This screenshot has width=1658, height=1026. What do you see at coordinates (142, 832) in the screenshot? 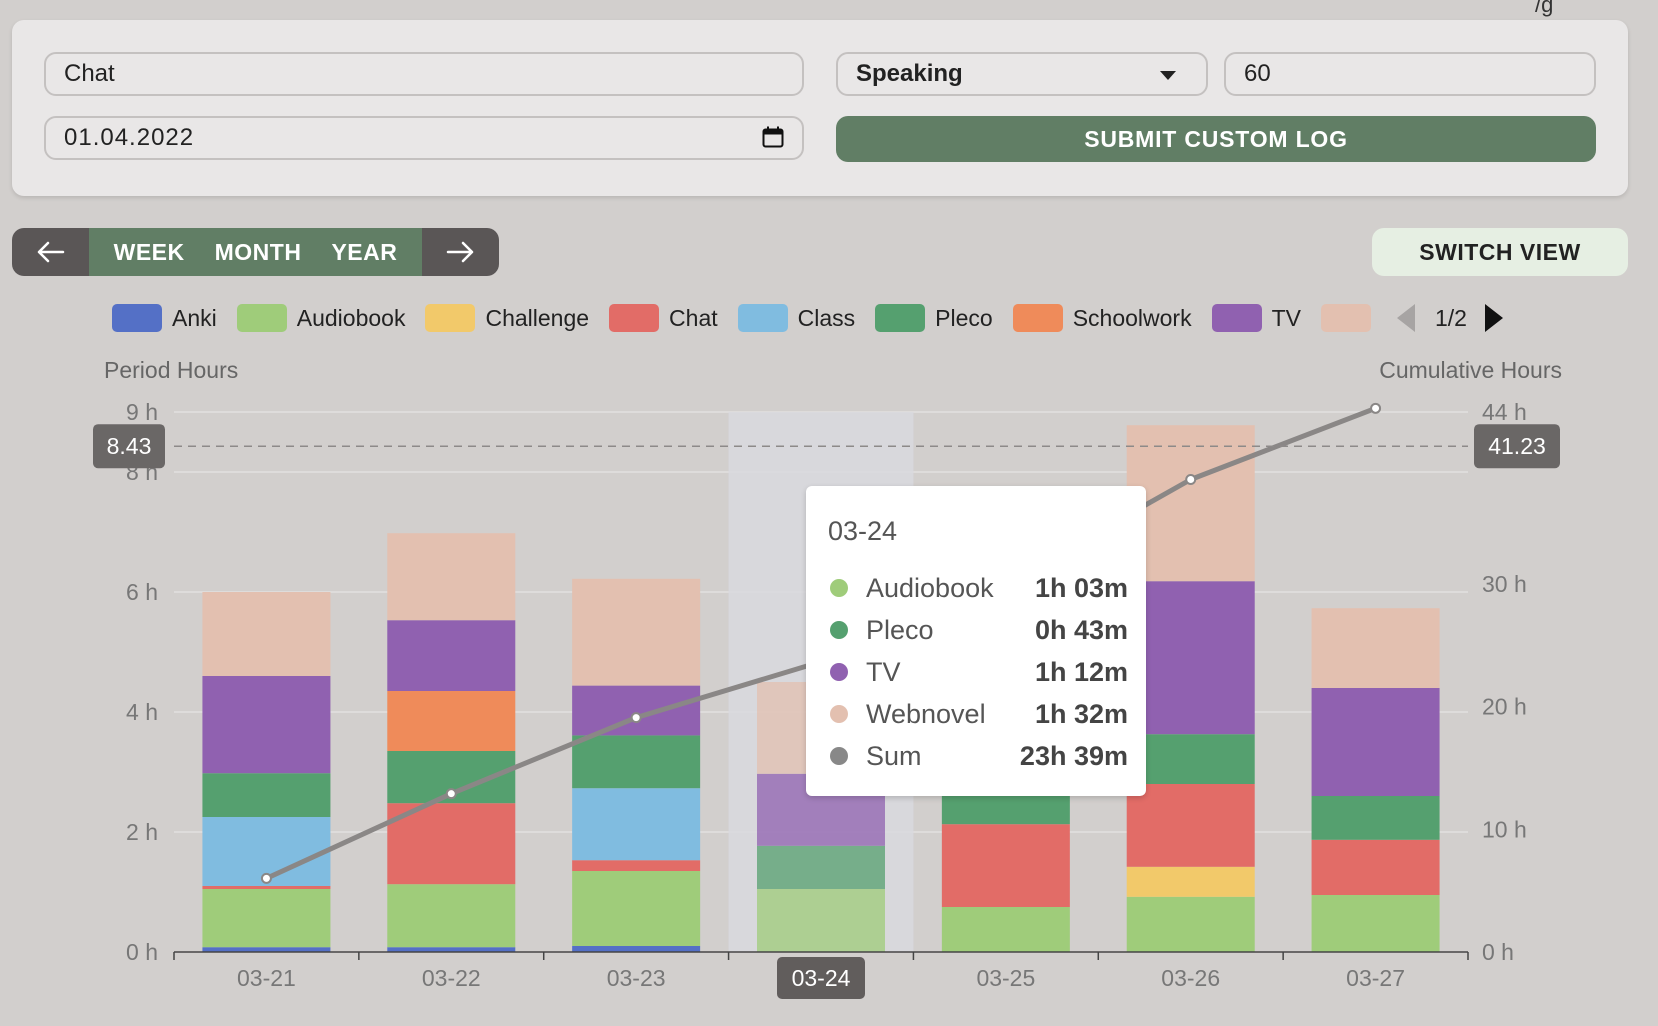
I see `left-tick-label: 2 h` at bounding box center [142, 832].